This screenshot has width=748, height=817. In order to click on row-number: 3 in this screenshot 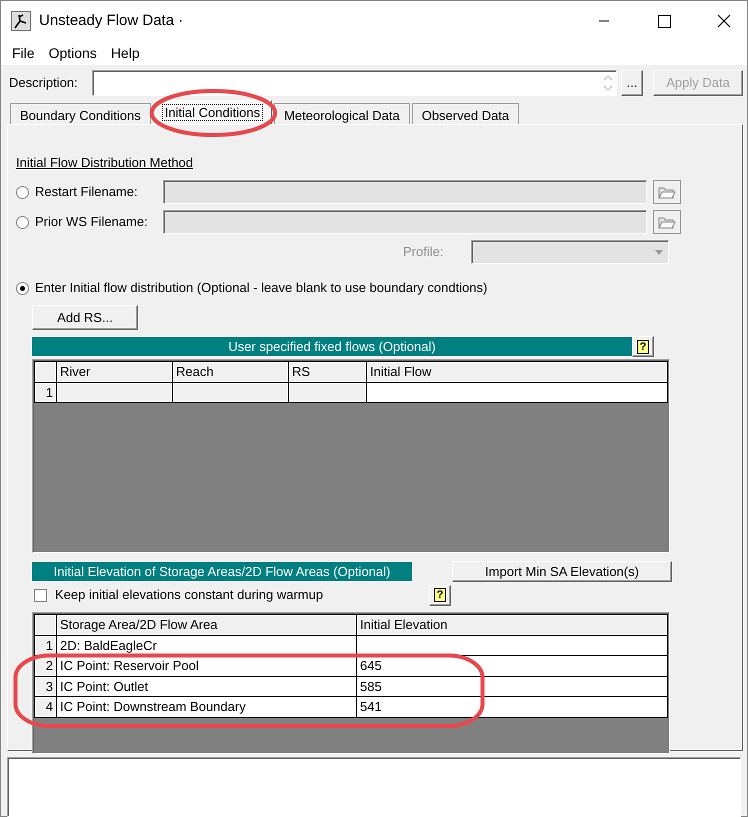, I will do `click(45, 686)`.